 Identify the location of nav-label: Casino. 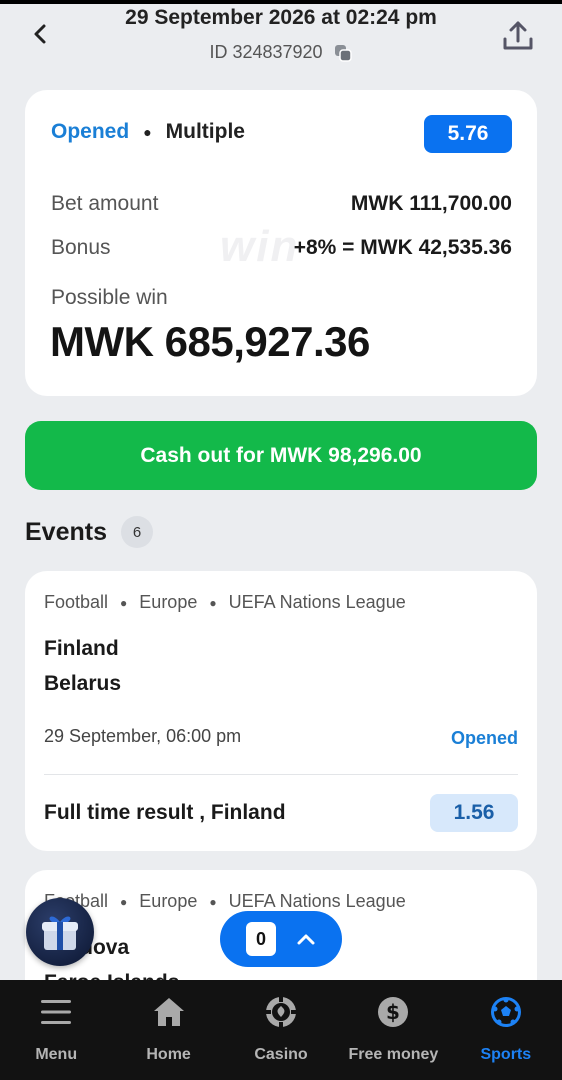
(281, 1054).